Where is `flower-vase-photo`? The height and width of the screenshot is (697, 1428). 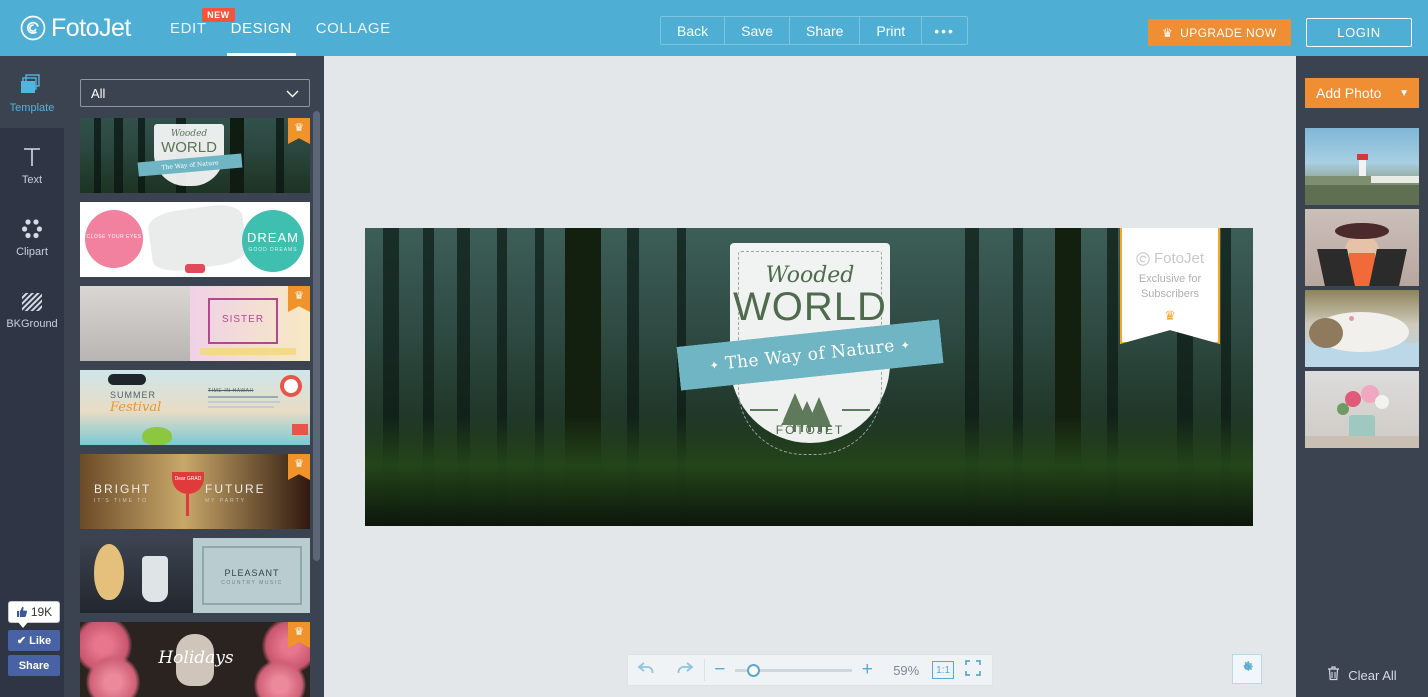 flower-vase-photo is located at coordinates (1362, 409).